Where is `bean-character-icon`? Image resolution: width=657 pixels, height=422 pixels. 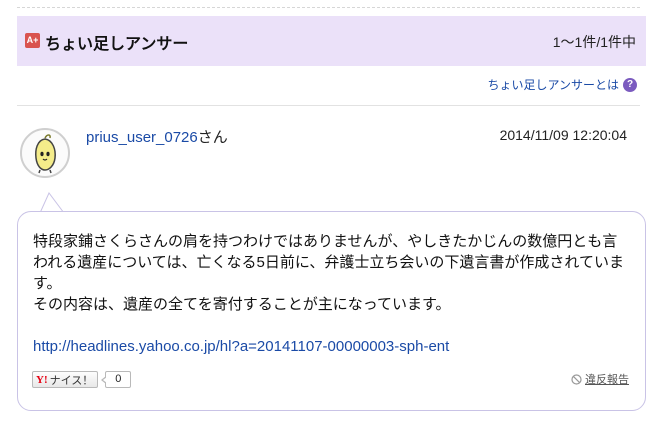
bean-character-icon is located at coordinates (45, 154).